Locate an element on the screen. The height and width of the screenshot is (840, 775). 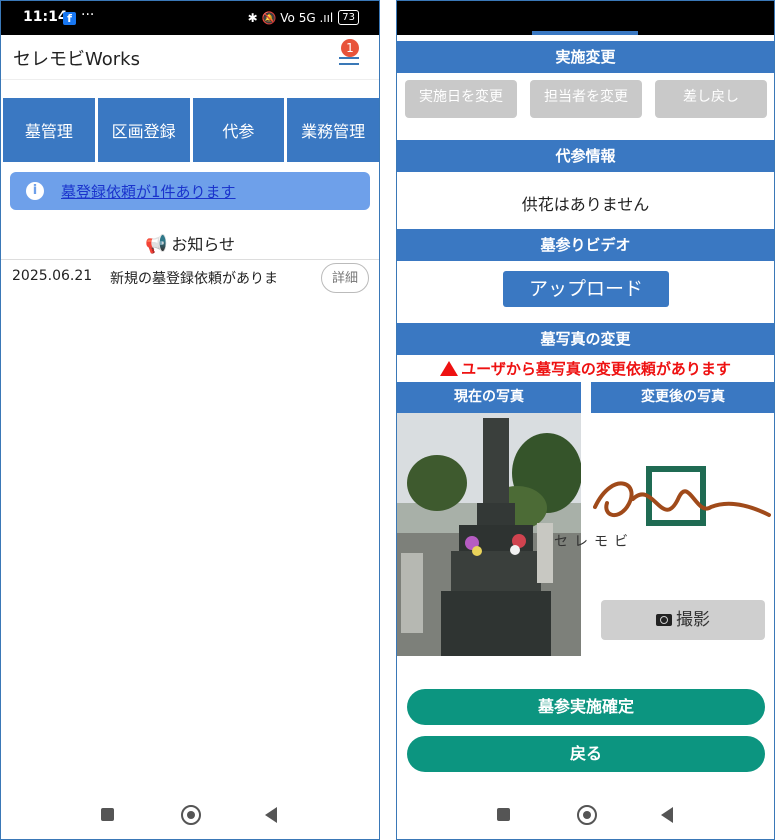
tile-grave-management: 墓管理 is located at coordinates (49, 130).